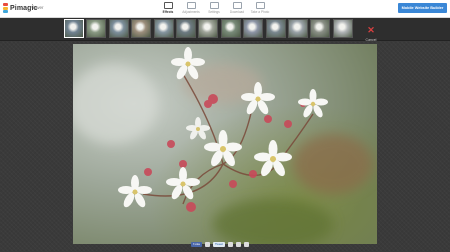  I want to click on tab-effects: Effects, so click(168, 8).